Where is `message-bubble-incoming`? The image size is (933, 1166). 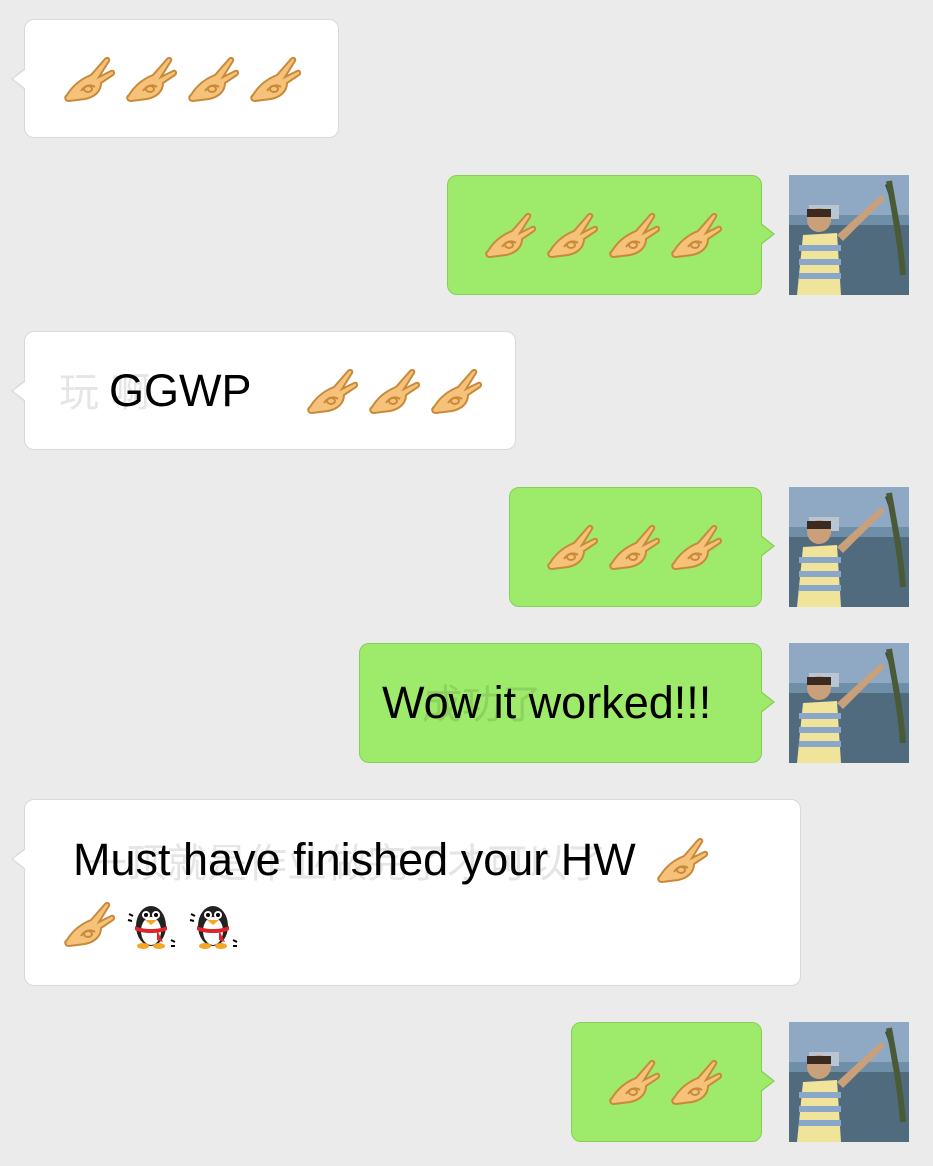
message-bubble-incoming is located at coordinates (175, 78).